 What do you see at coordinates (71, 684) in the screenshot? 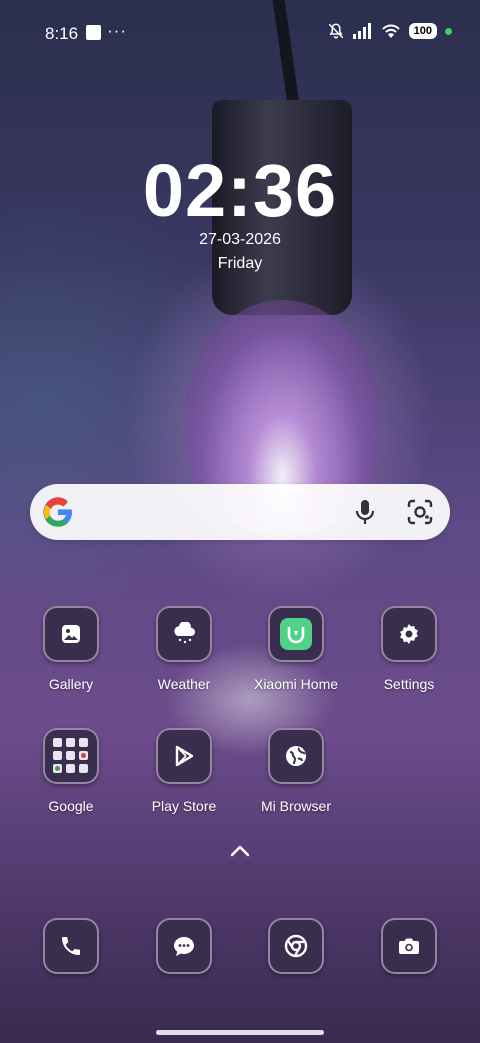
I see `app-label: Gallery` at bounding box center [71, 684].